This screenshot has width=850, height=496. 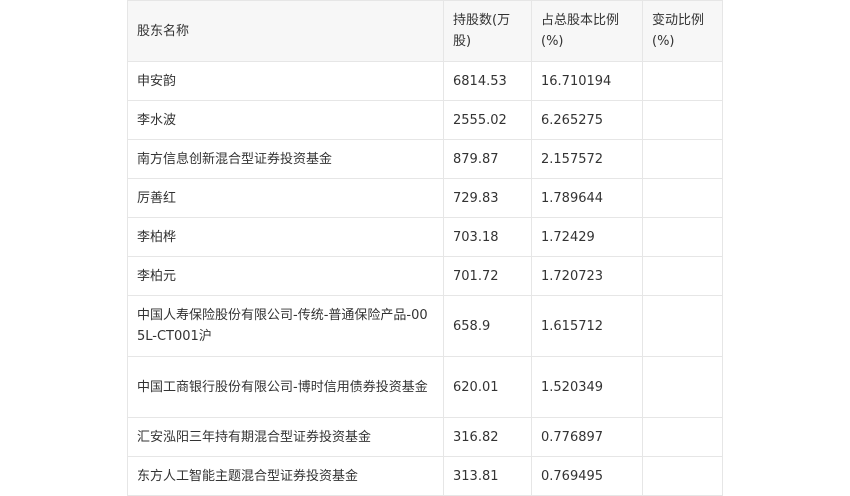 I want to click on cell-shares: 703.18, so click(x=487, y=237).